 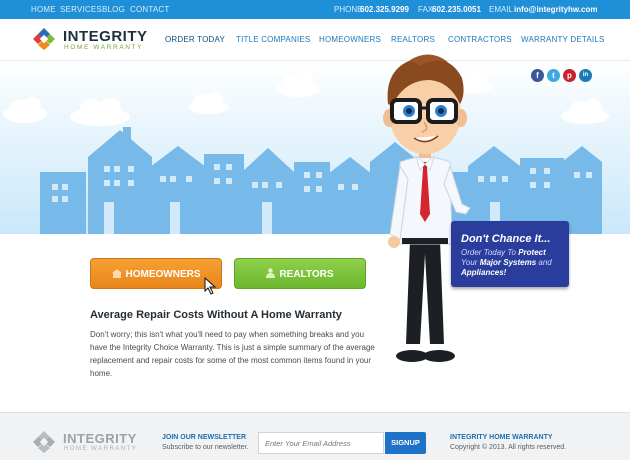 What do you see at coordinates (163, 274) in the screenshot?
I see `homeowners-label: HOMEOWNERS` at bounding box center [163, 274].